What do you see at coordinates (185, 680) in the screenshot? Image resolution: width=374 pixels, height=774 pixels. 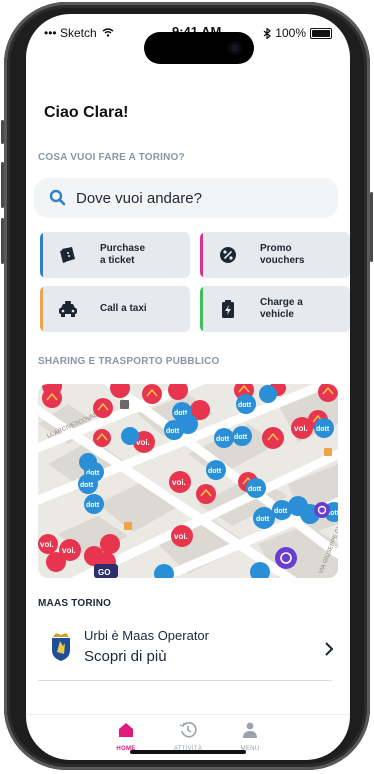 I see `divider` at bounding box center [185, 680].